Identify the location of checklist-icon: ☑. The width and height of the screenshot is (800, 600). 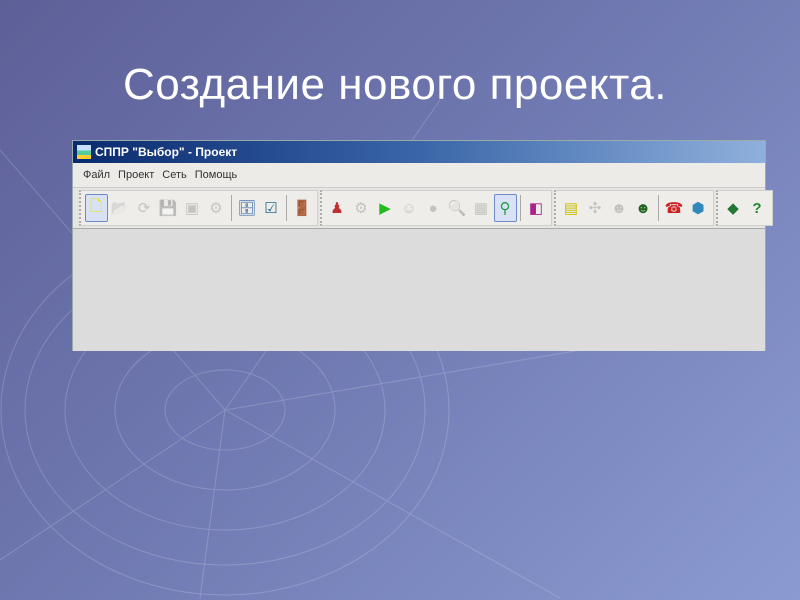
(271, 208).